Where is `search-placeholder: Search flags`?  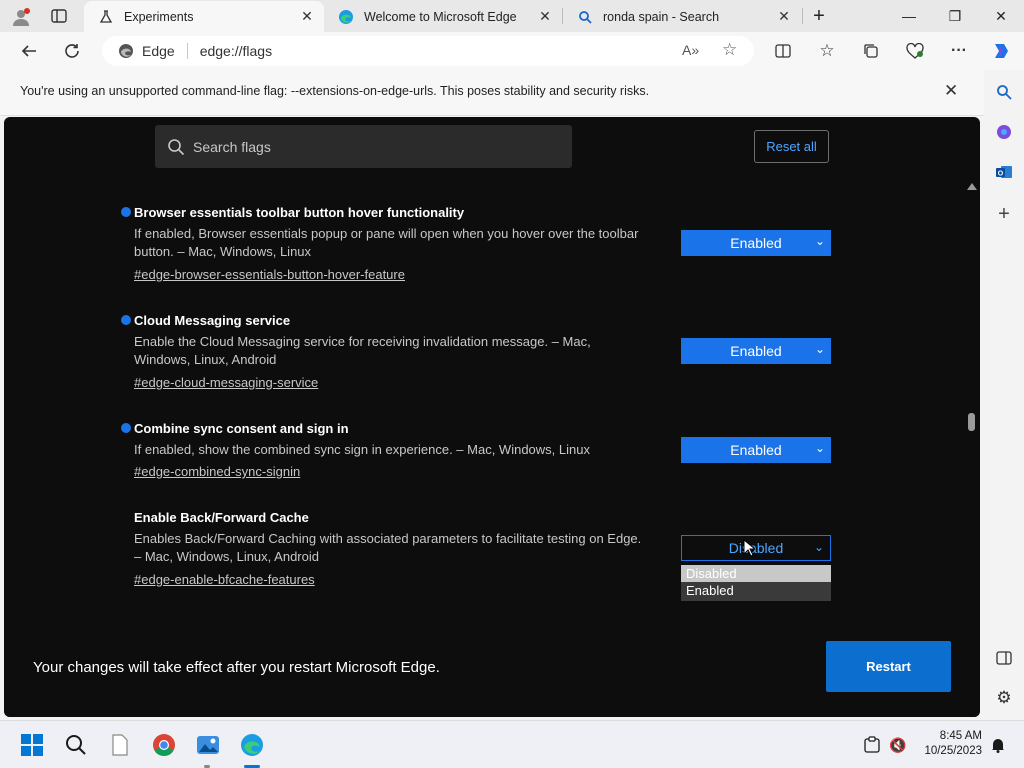
search-placeholder: Search flags is located at coordinates (232, 146).